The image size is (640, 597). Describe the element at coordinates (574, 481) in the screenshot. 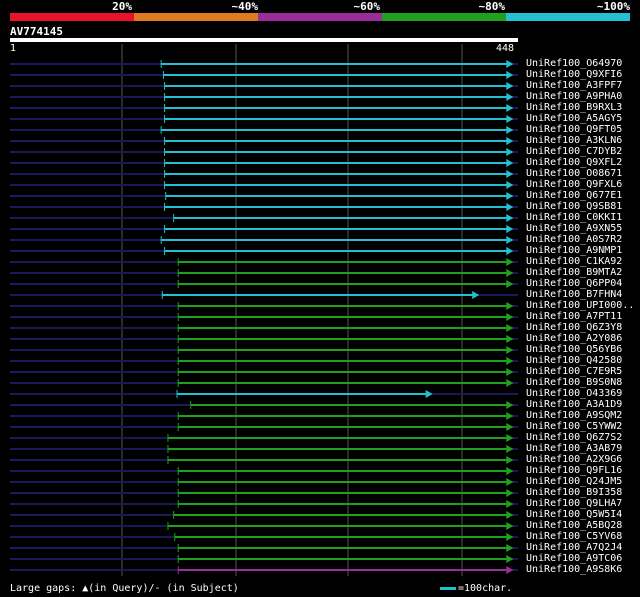

I see `hit-label: UniRef100_Q24JM5` at that location.